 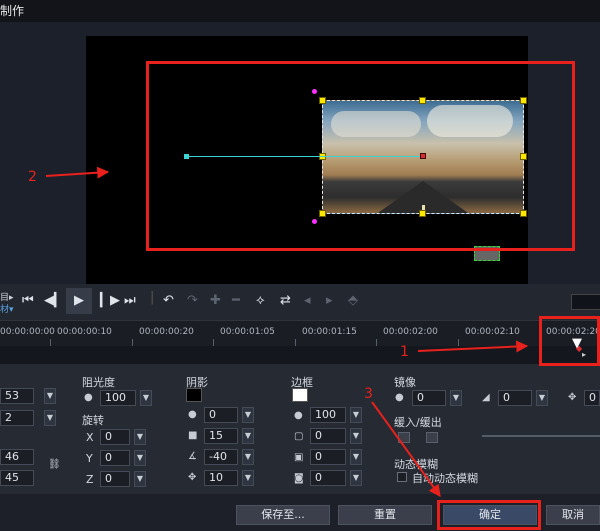 What do you see at coordinates (406, 449) in the screenshot?
I see `arrow-to-ok` at bounding box center [406, 449].